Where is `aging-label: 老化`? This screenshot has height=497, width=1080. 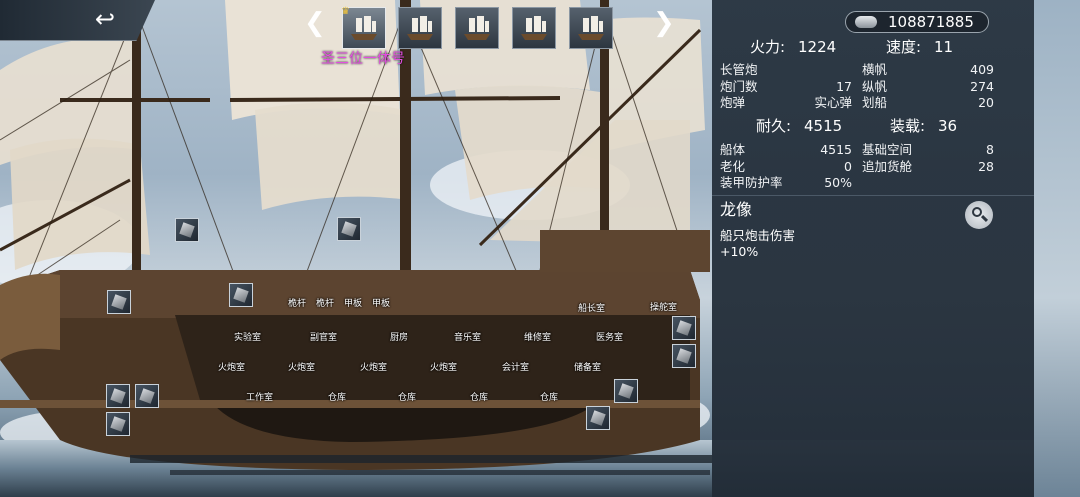
aging-label: 老化 is located at coordinates (733, 166).